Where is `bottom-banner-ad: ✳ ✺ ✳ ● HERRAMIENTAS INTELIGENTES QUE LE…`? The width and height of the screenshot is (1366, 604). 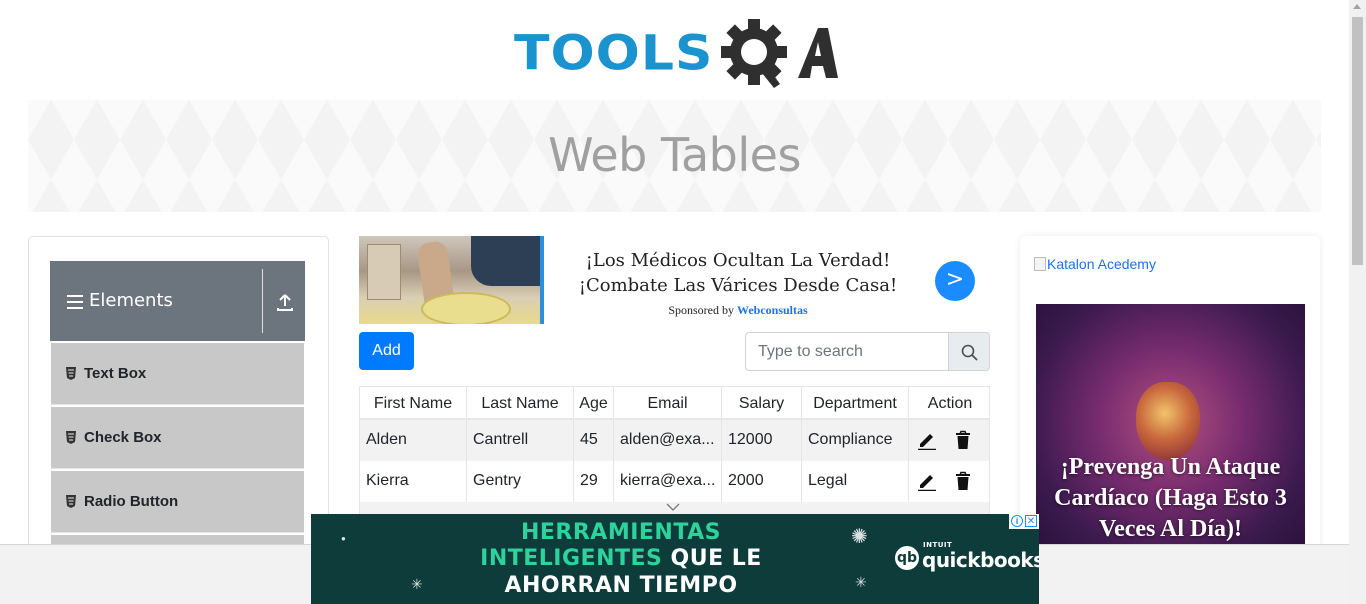
bottom-banner-ad: ✳ ✺ ✳ ● HERRAMIENTAS INTELIGENTES QUE LE… is located at coordinates (675, 559).